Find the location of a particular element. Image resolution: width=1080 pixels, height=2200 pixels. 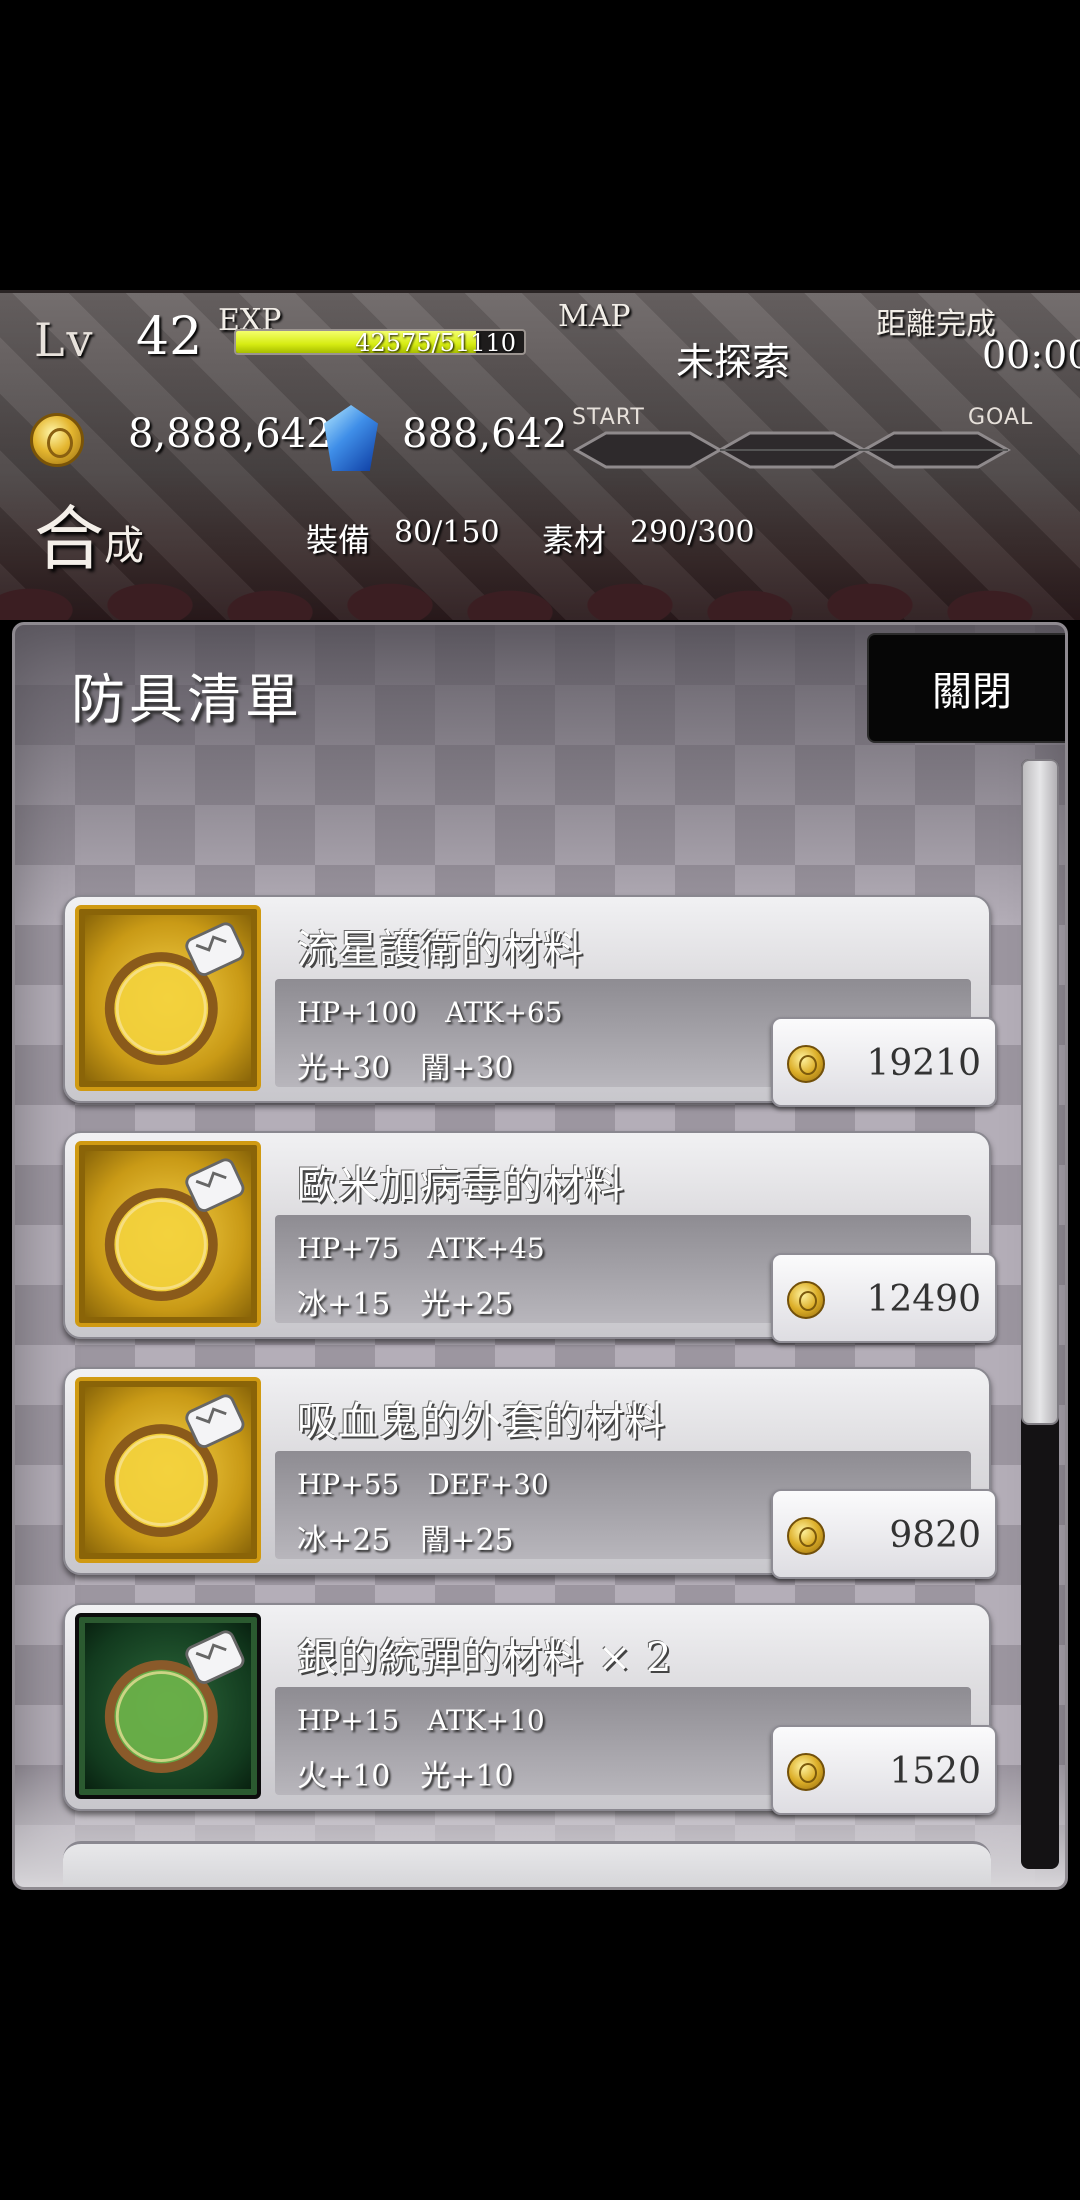

price-tag: 1520 is located at coordinates (884, 1770).